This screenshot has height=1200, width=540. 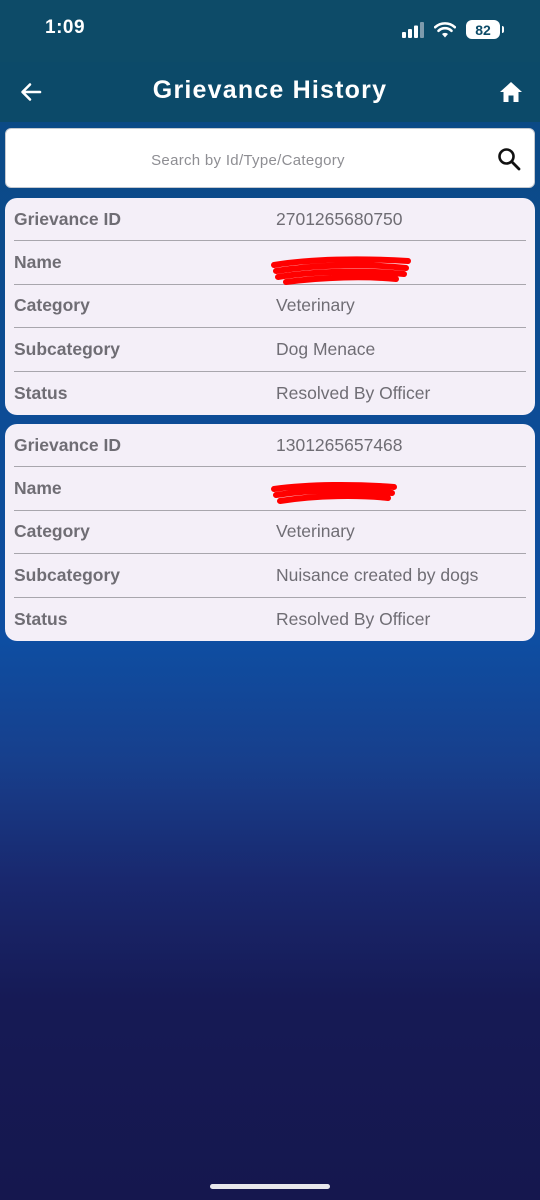 I want to click on grievance-id-row: Grievance ID 2701265680750, so click(x=270, y=220).